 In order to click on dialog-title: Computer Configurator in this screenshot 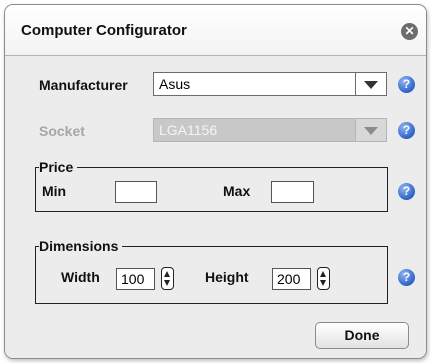, I will do `click(104, 30)`.